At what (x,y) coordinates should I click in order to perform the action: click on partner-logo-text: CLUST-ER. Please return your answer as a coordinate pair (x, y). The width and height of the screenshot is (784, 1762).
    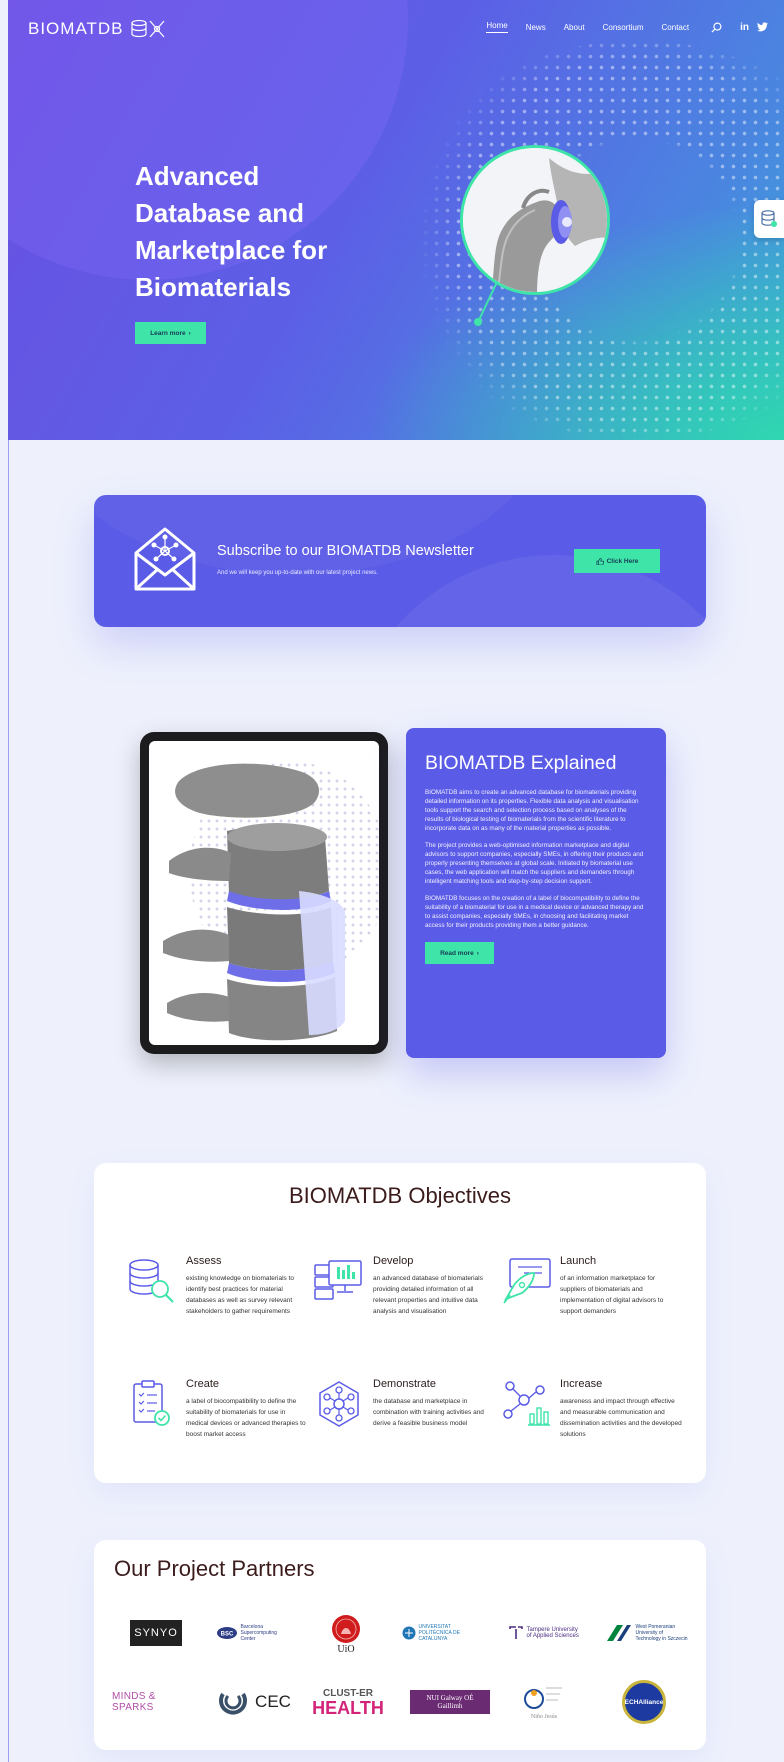
    Looking at the image, I should click on (348, 1693).